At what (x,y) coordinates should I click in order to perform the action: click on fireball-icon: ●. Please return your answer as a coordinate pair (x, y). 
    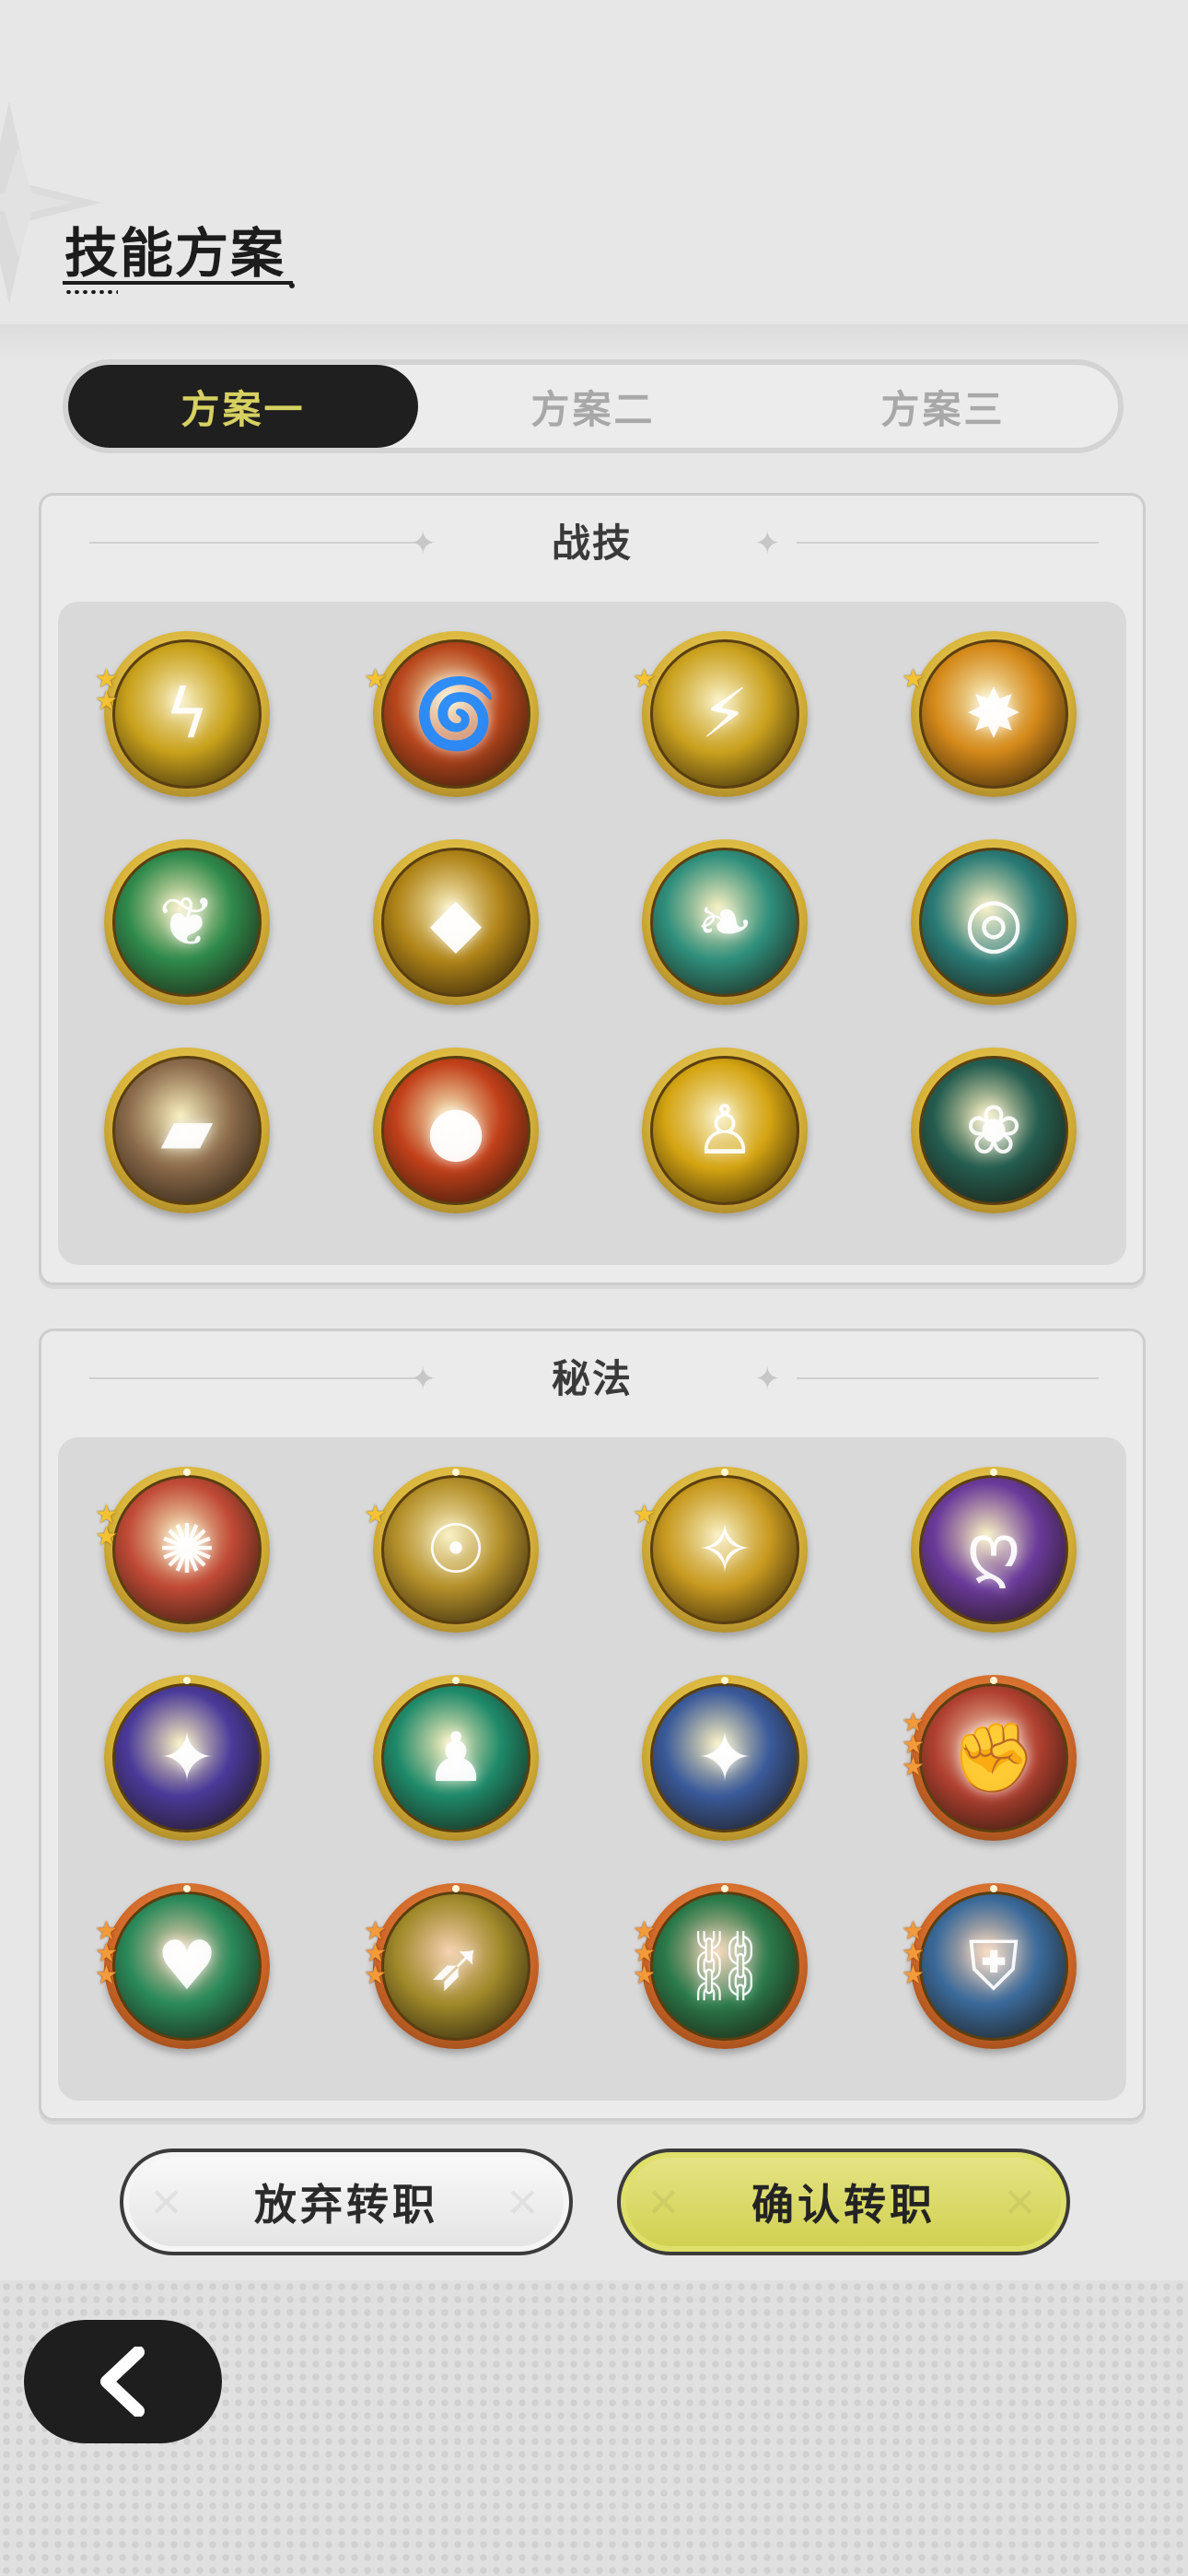
    Looking at the image, I should click on (455, 1130).